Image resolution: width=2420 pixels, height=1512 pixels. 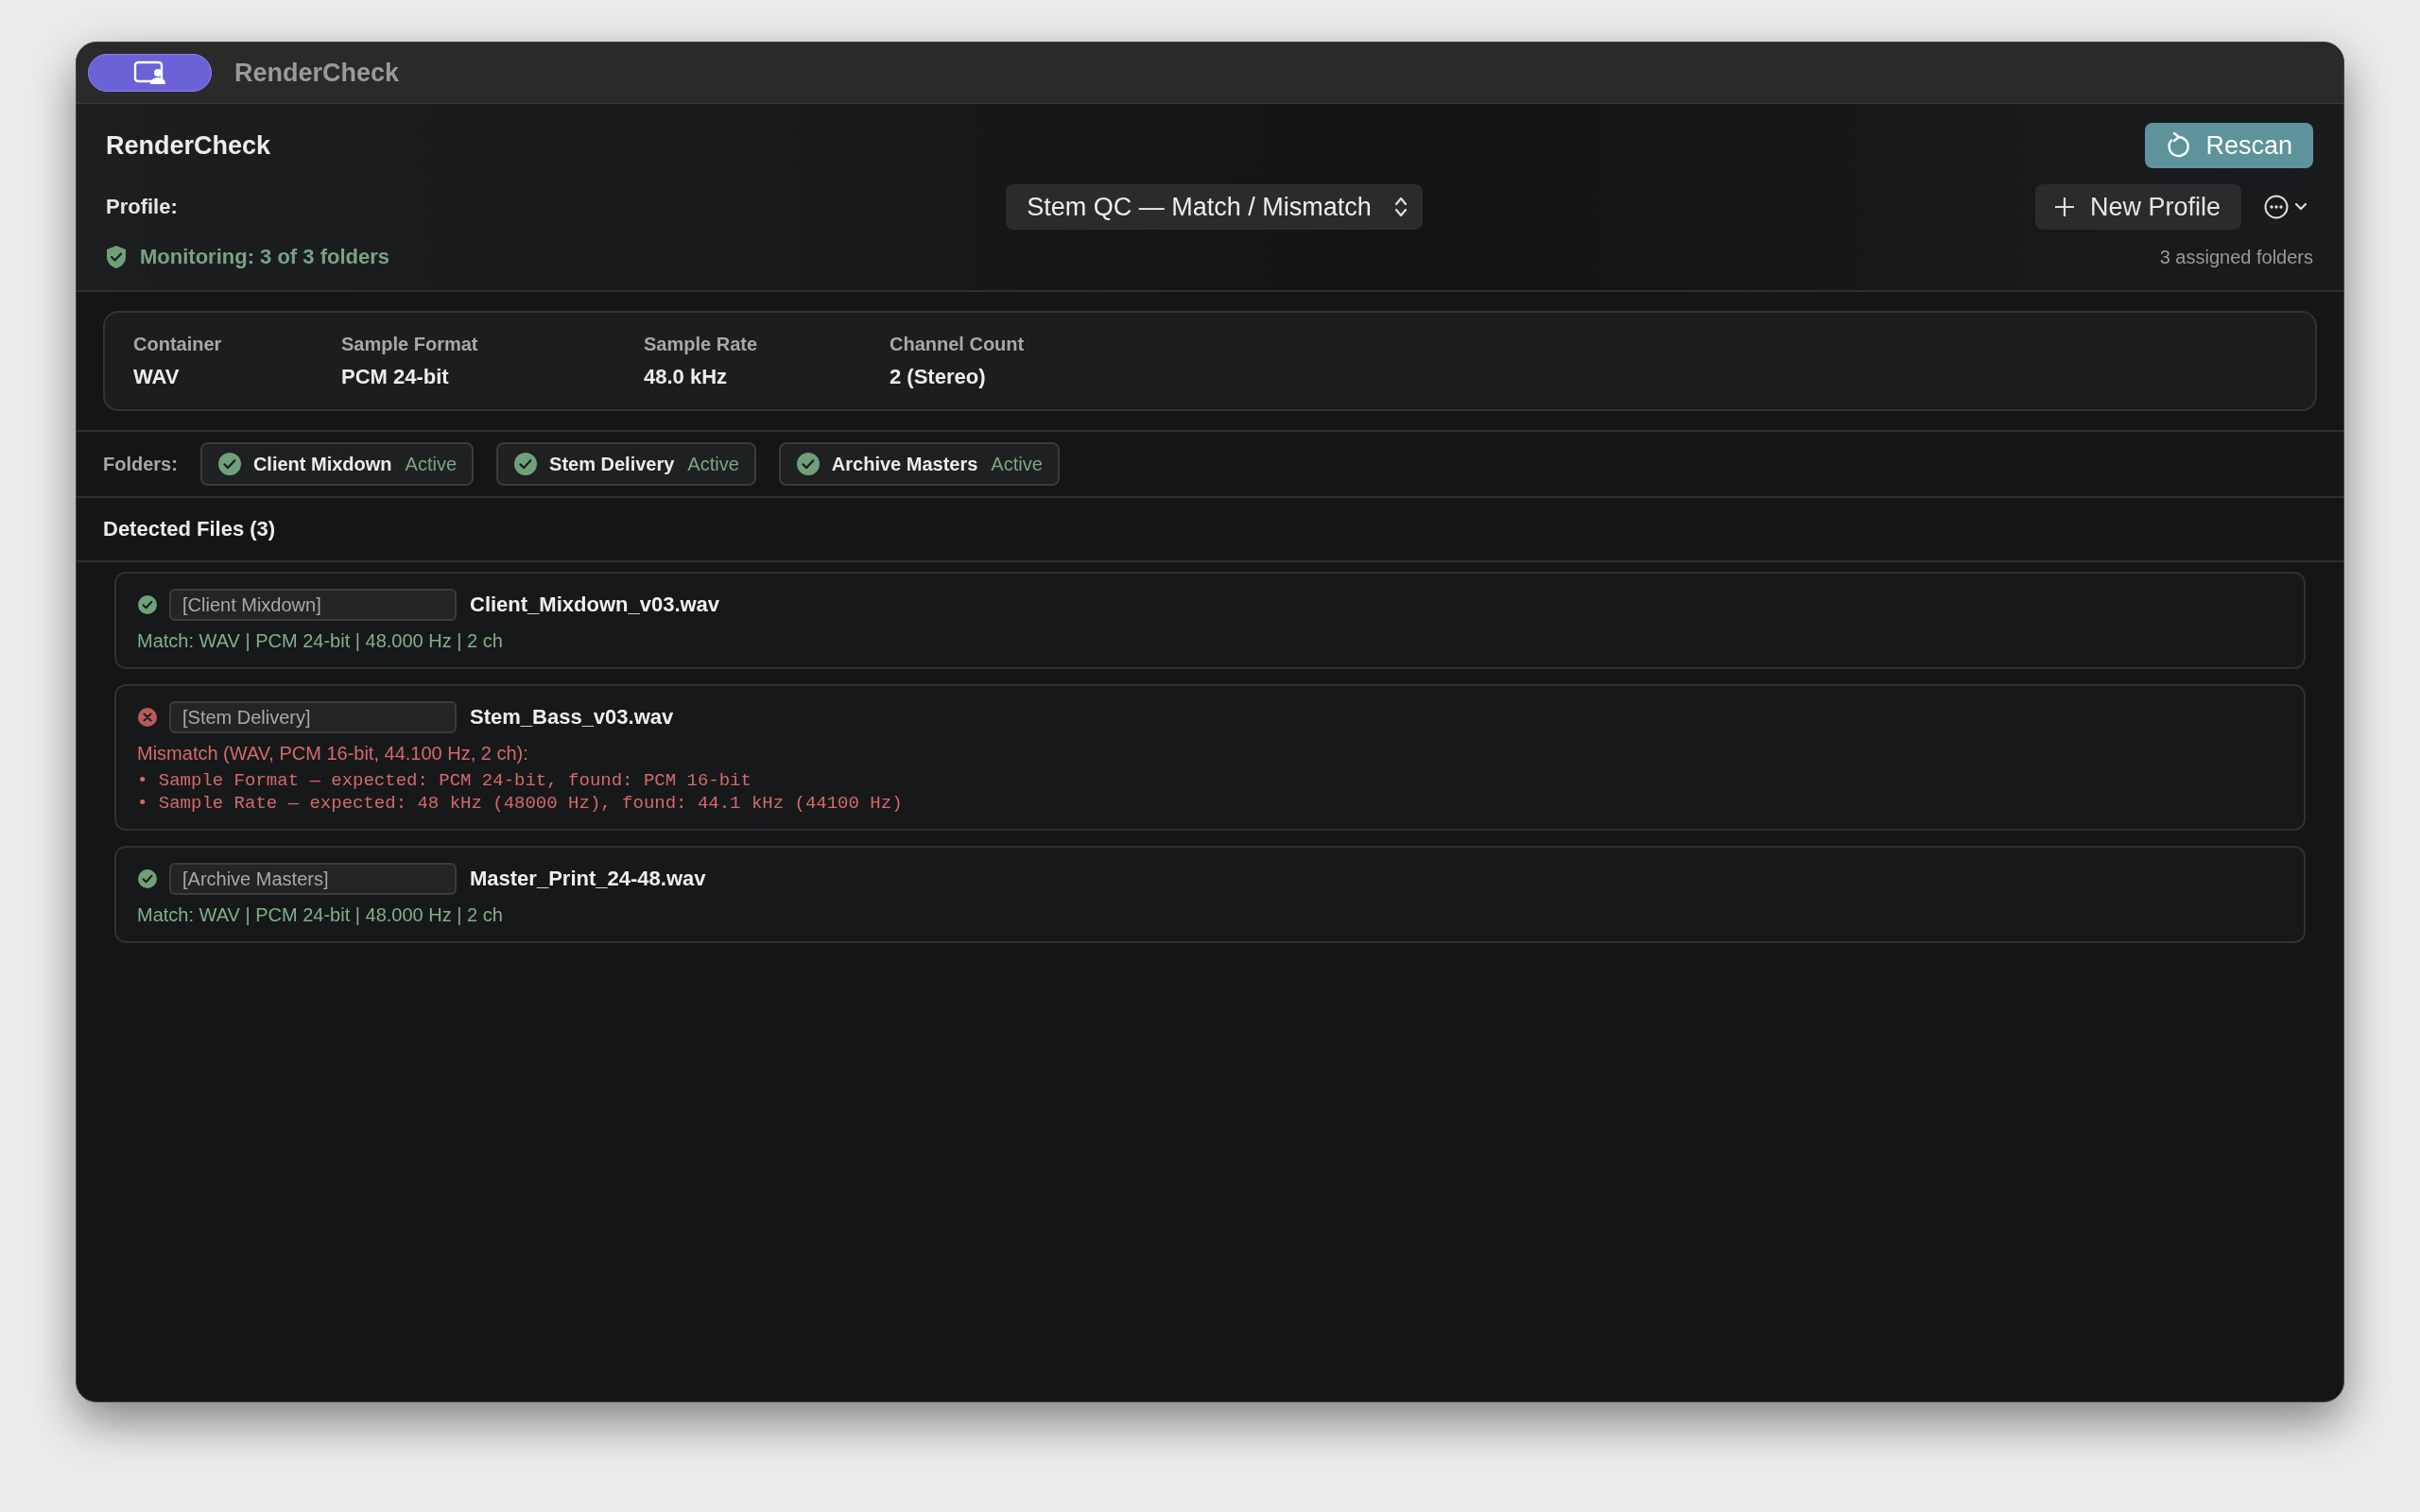 What do you see at coordinates (701, 344) in the screenshot?
I see `field-label: Sample Rate` at bounding box center [701, 344].